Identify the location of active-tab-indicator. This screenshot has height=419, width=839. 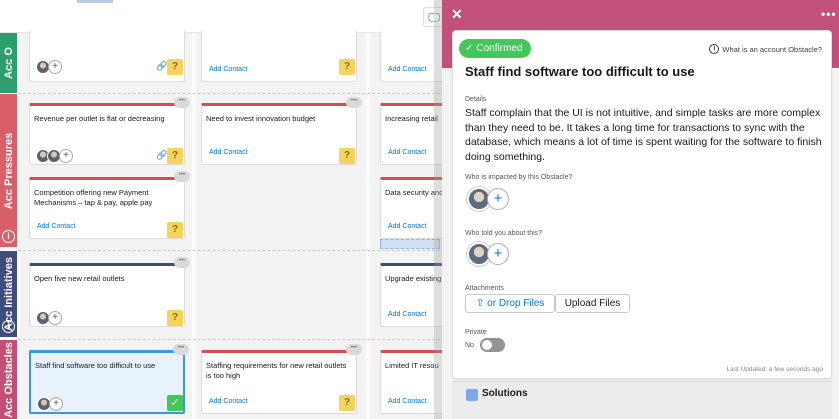
(95, 1).